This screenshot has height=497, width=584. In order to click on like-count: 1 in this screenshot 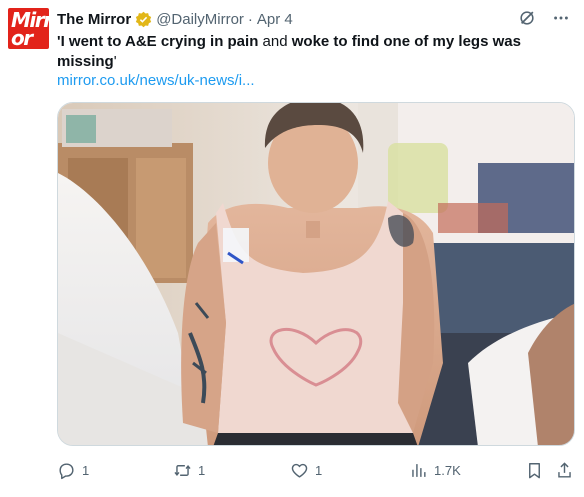, I will do `click(319, 470)`.